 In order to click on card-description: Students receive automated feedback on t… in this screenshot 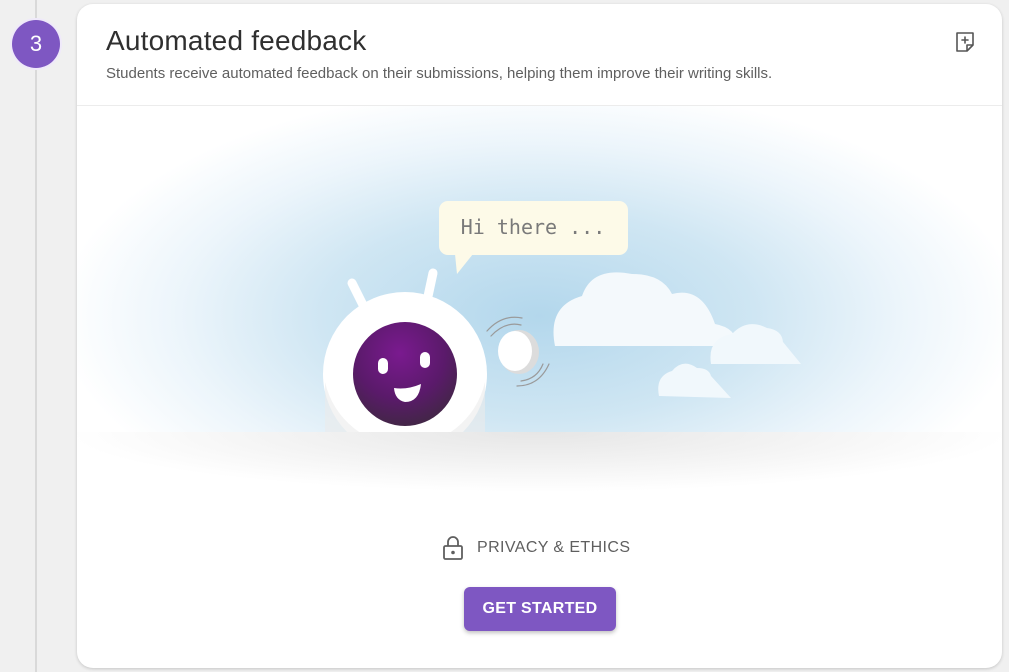, I will do `click(439, 73)`.